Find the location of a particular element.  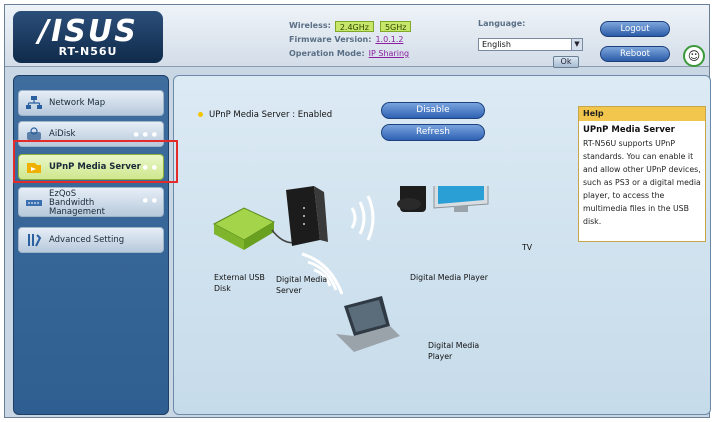

media-server-status: UPnP Media Server : Enabled is located at coordinates (265, 115).